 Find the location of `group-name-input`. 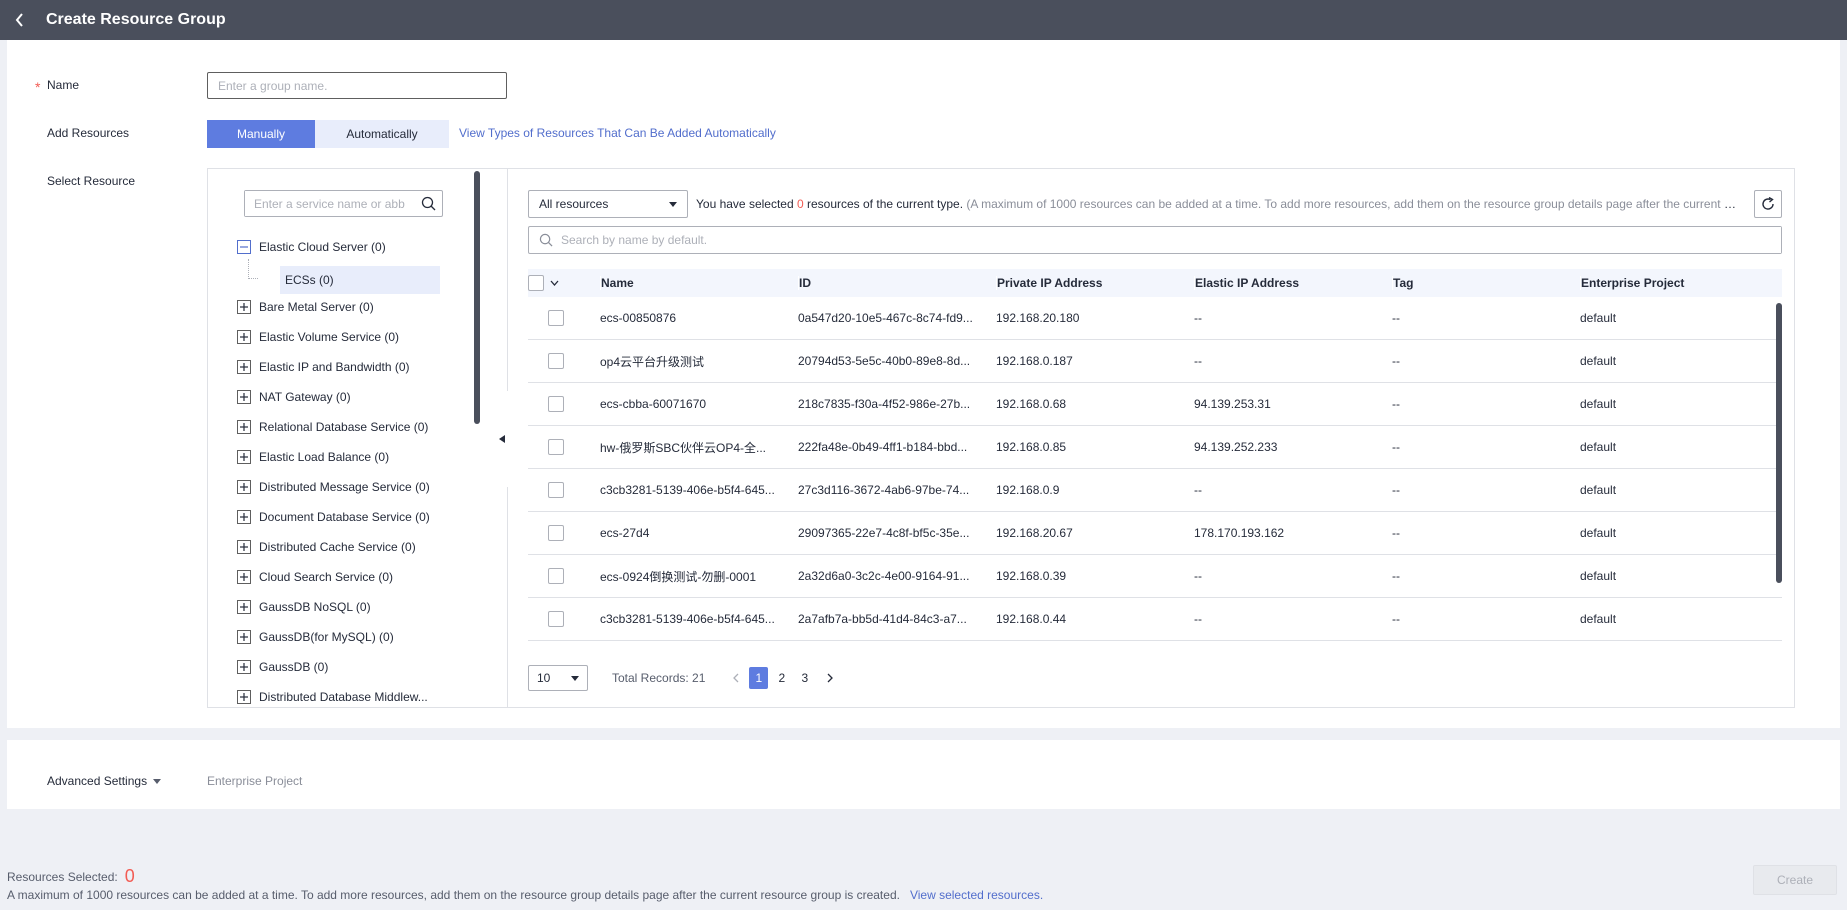

group-name-input is located at coordinates (357, 85).